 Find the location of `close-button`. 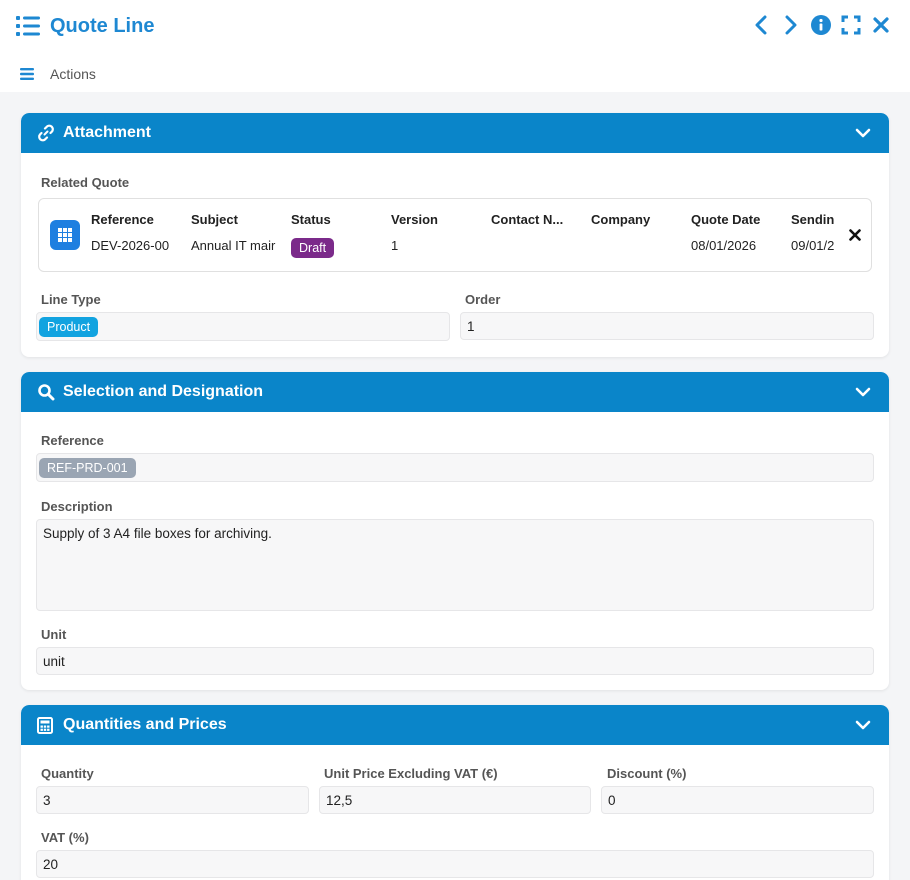

close-button is located at coordinates (881, 25).